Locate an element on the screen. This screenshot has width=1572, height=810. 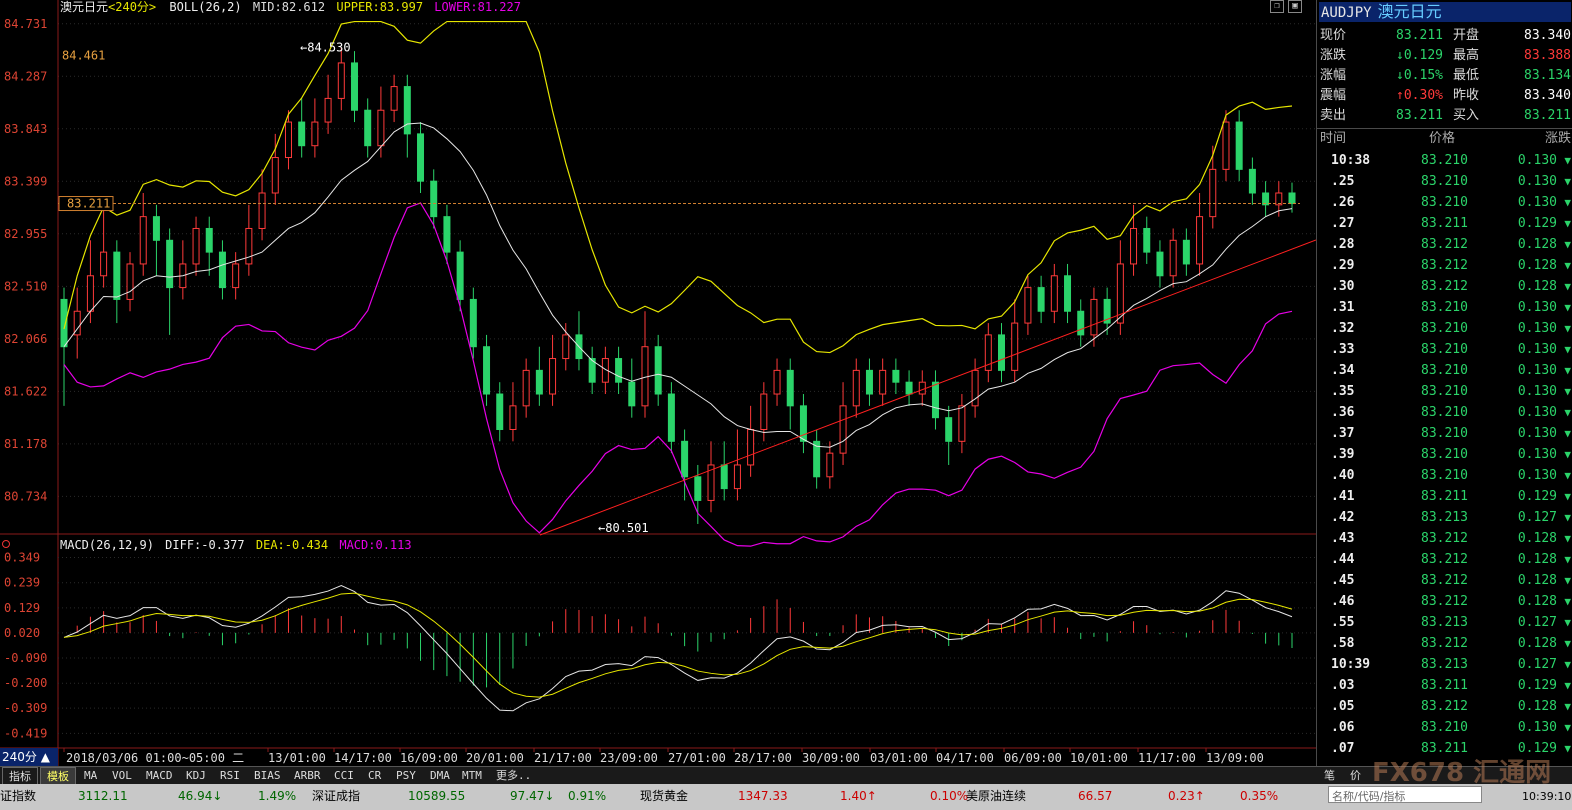
indicator-button: CR is located at coordinates (374, 775).